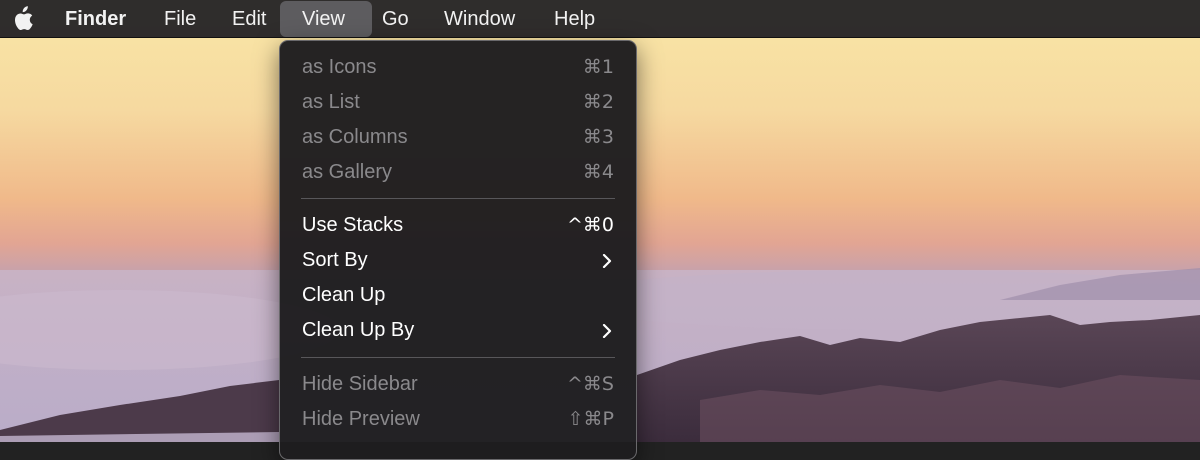 This screenshot has width=1200, height=460. I want to click on menu-item-clean-up-by: Clean Up By, so click(458, 330).